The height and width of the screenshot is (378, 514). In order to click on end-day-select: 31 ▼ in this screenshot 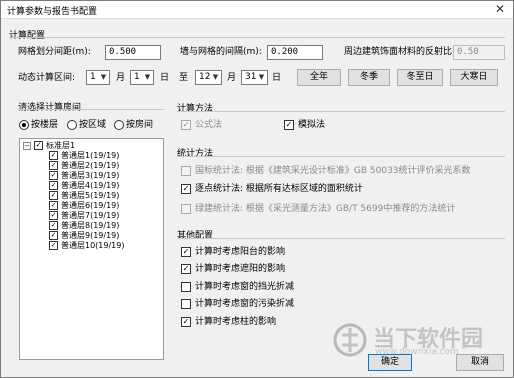, I will do `click(254, 77)`.